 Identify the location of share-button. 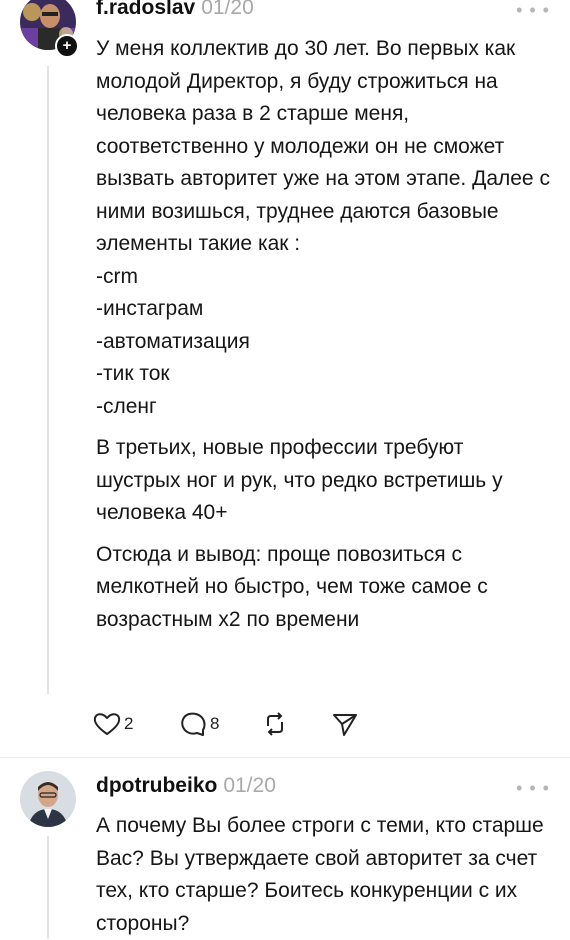
(345, 724).